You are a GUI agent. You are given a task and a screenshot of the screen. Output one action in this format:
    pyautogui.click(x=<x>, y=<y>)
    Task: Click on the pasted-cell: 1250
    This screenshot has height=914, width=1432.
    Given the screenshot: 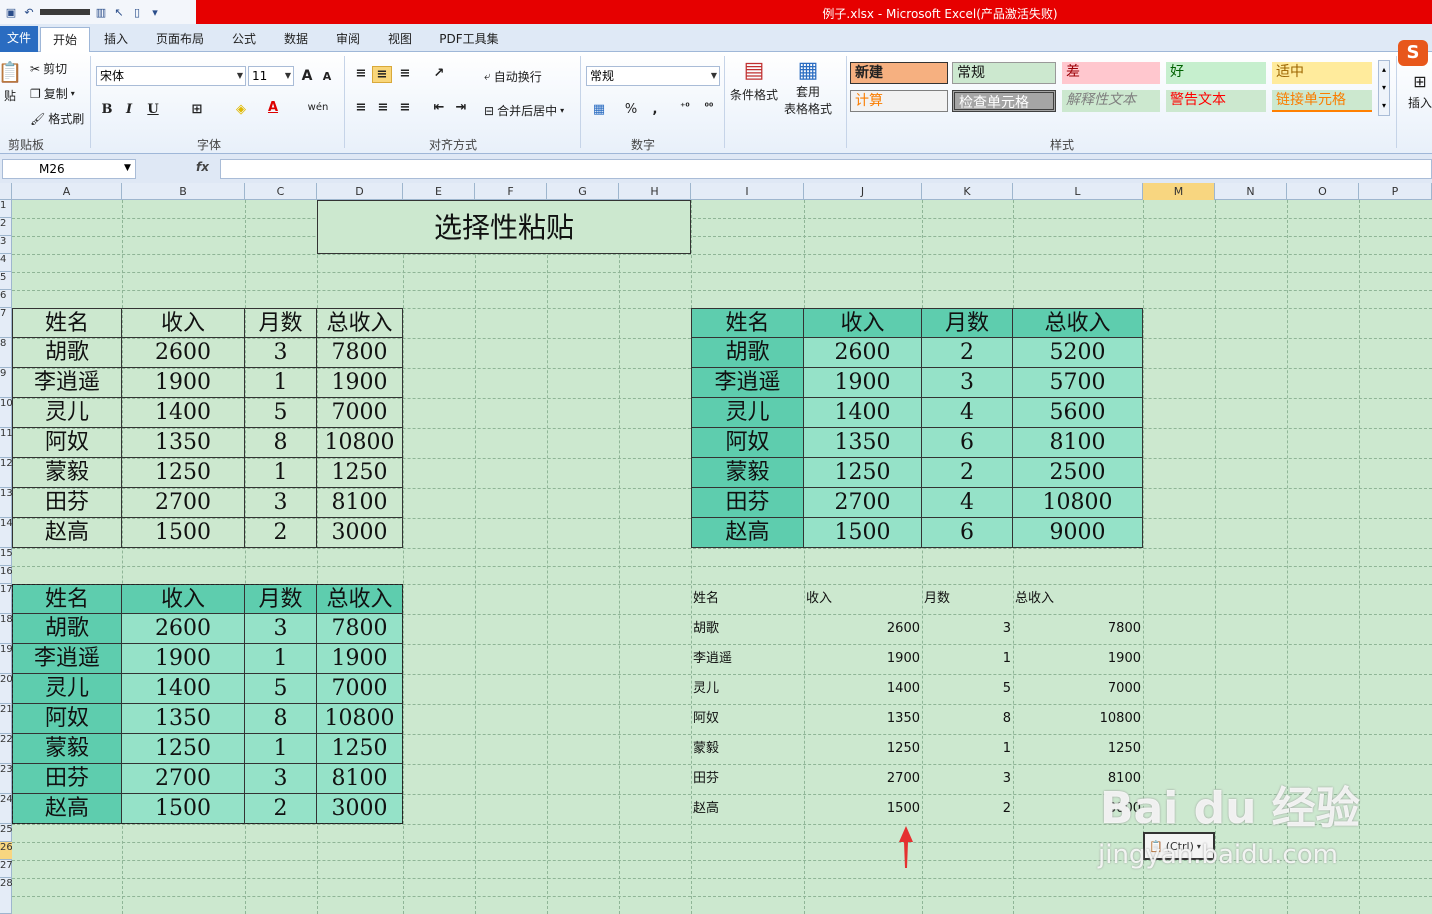 What is the action you would take?
    pyautogui.click(x=862, y=749)
    